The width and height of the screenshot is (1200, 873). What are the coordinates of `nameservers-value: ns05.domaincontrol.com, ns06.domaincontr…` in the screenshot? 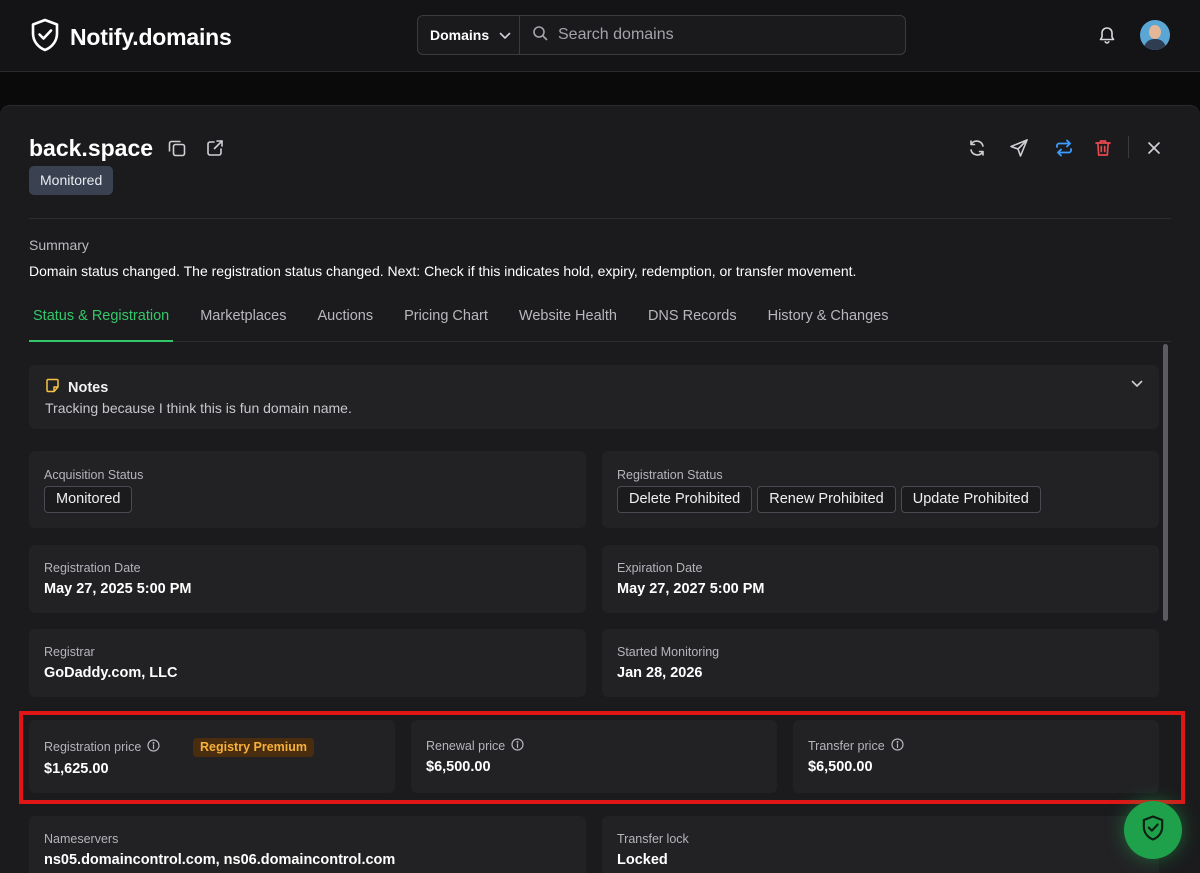 It's located at (220, 860).